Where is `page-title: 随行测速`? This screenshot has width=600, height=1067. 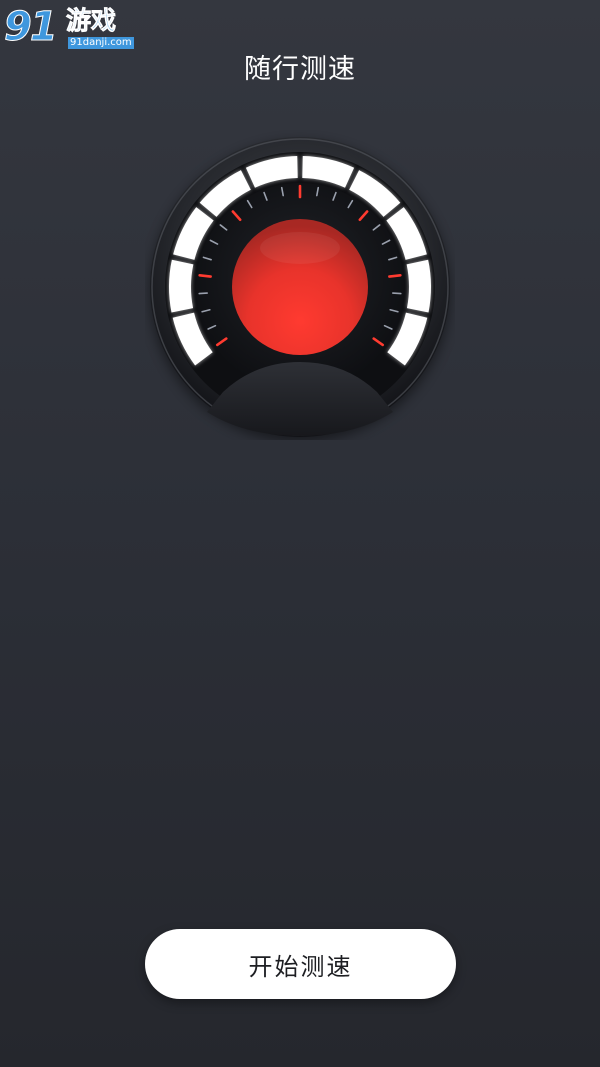
page-title: 随行测速 is located at coordinates (300, 69).